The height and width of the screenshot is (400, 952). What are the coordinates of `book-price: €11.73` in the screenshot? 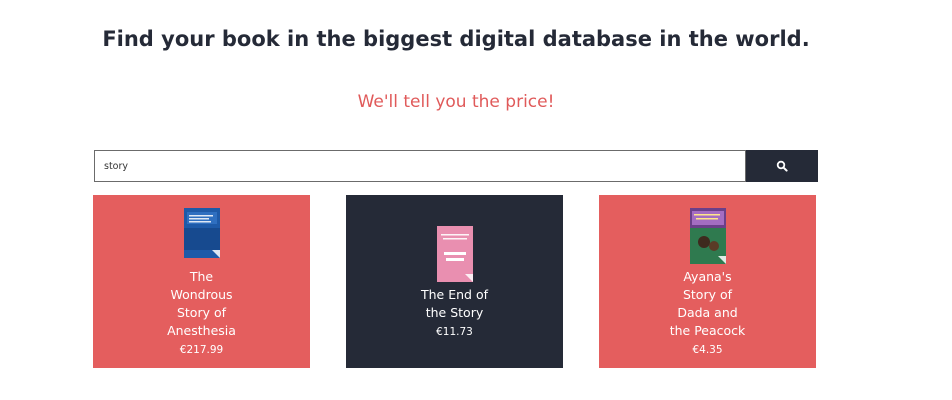 It's located at (454, 331).